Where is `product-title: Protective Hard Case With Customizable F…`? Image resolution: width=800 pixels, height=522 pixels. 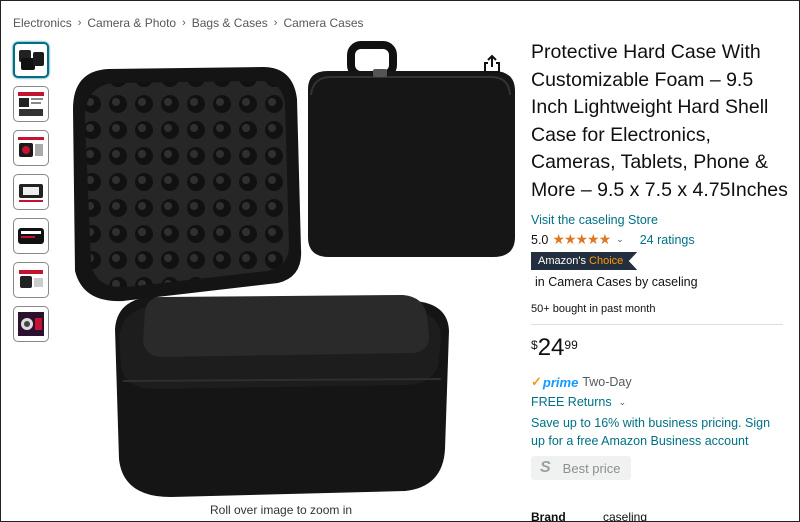 product-title: Protective Hard Case With Customizable F… is located at coordinates (659, 121).